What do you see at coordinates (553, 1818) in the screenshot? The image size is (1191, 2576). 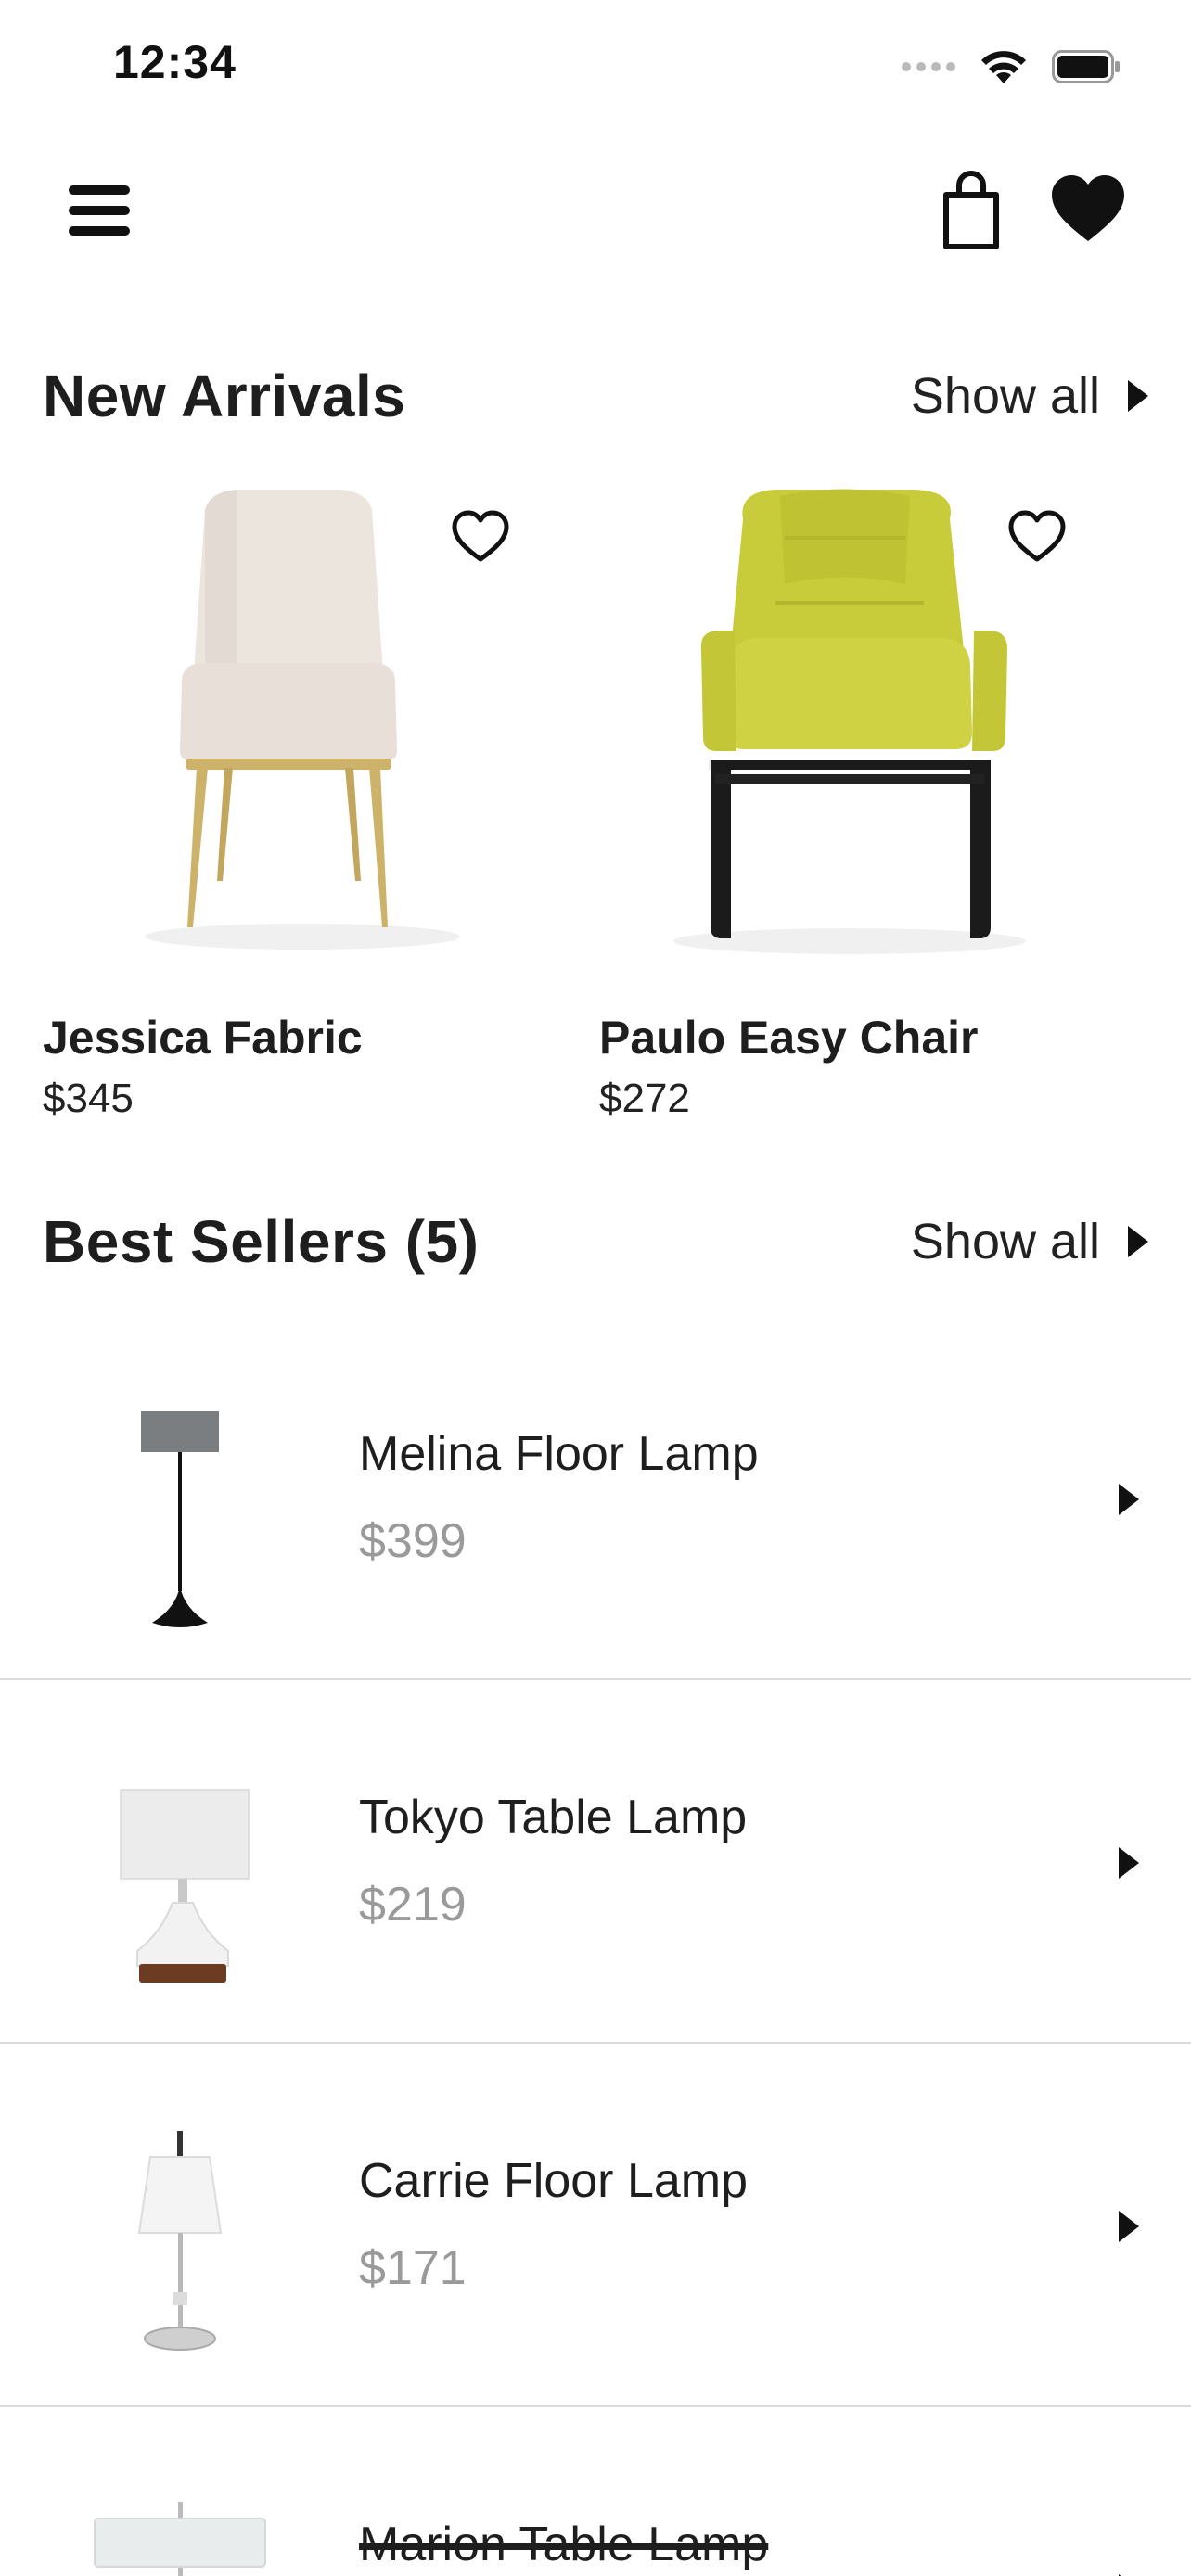 I see `product-name: Tokyo Table Lamp` at bounding box center [553, 1818].